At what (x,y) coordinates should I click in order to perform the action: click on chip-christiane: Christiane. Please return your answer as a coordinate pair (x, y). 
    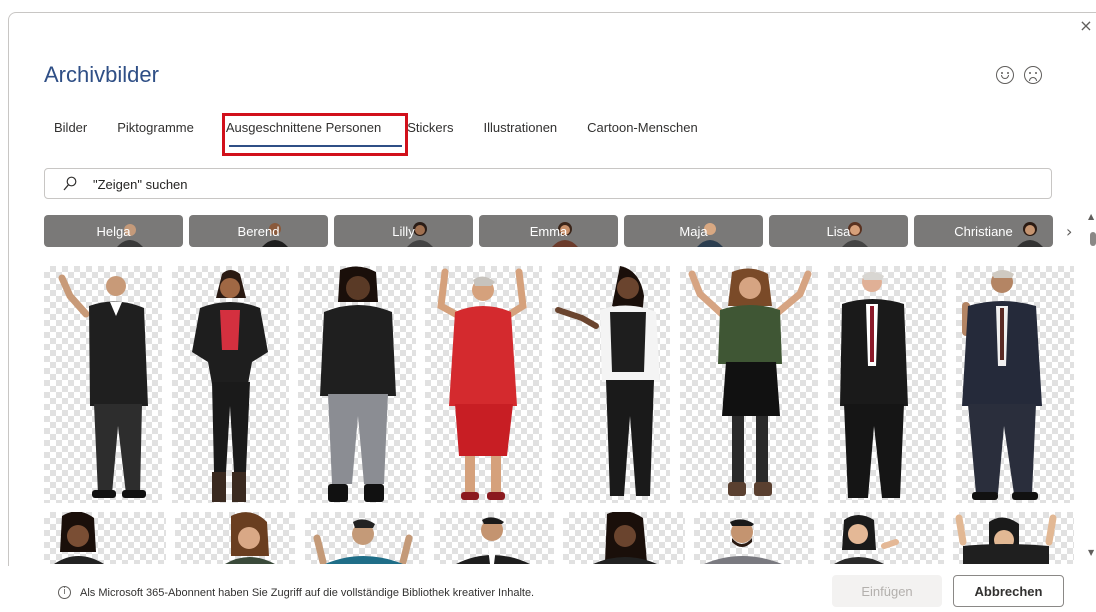
    Looking at the image, I should click on (983, 231).